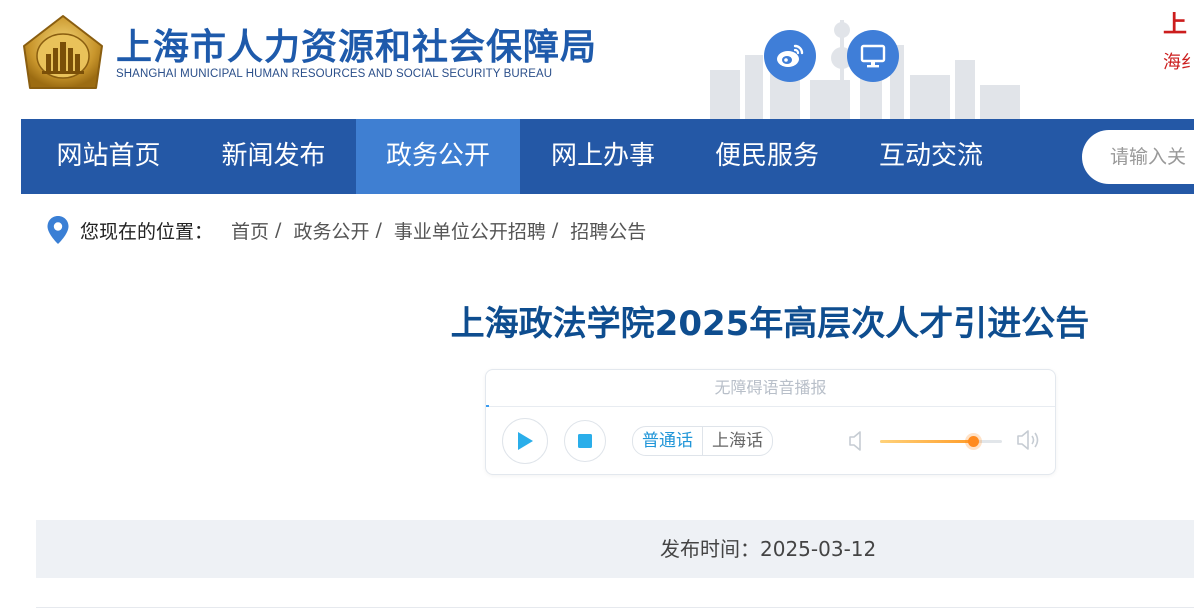 This screenshot has width=1194, height=610. I want to click on dialect-shanghainese-option: 上海话, so click(737, 441).